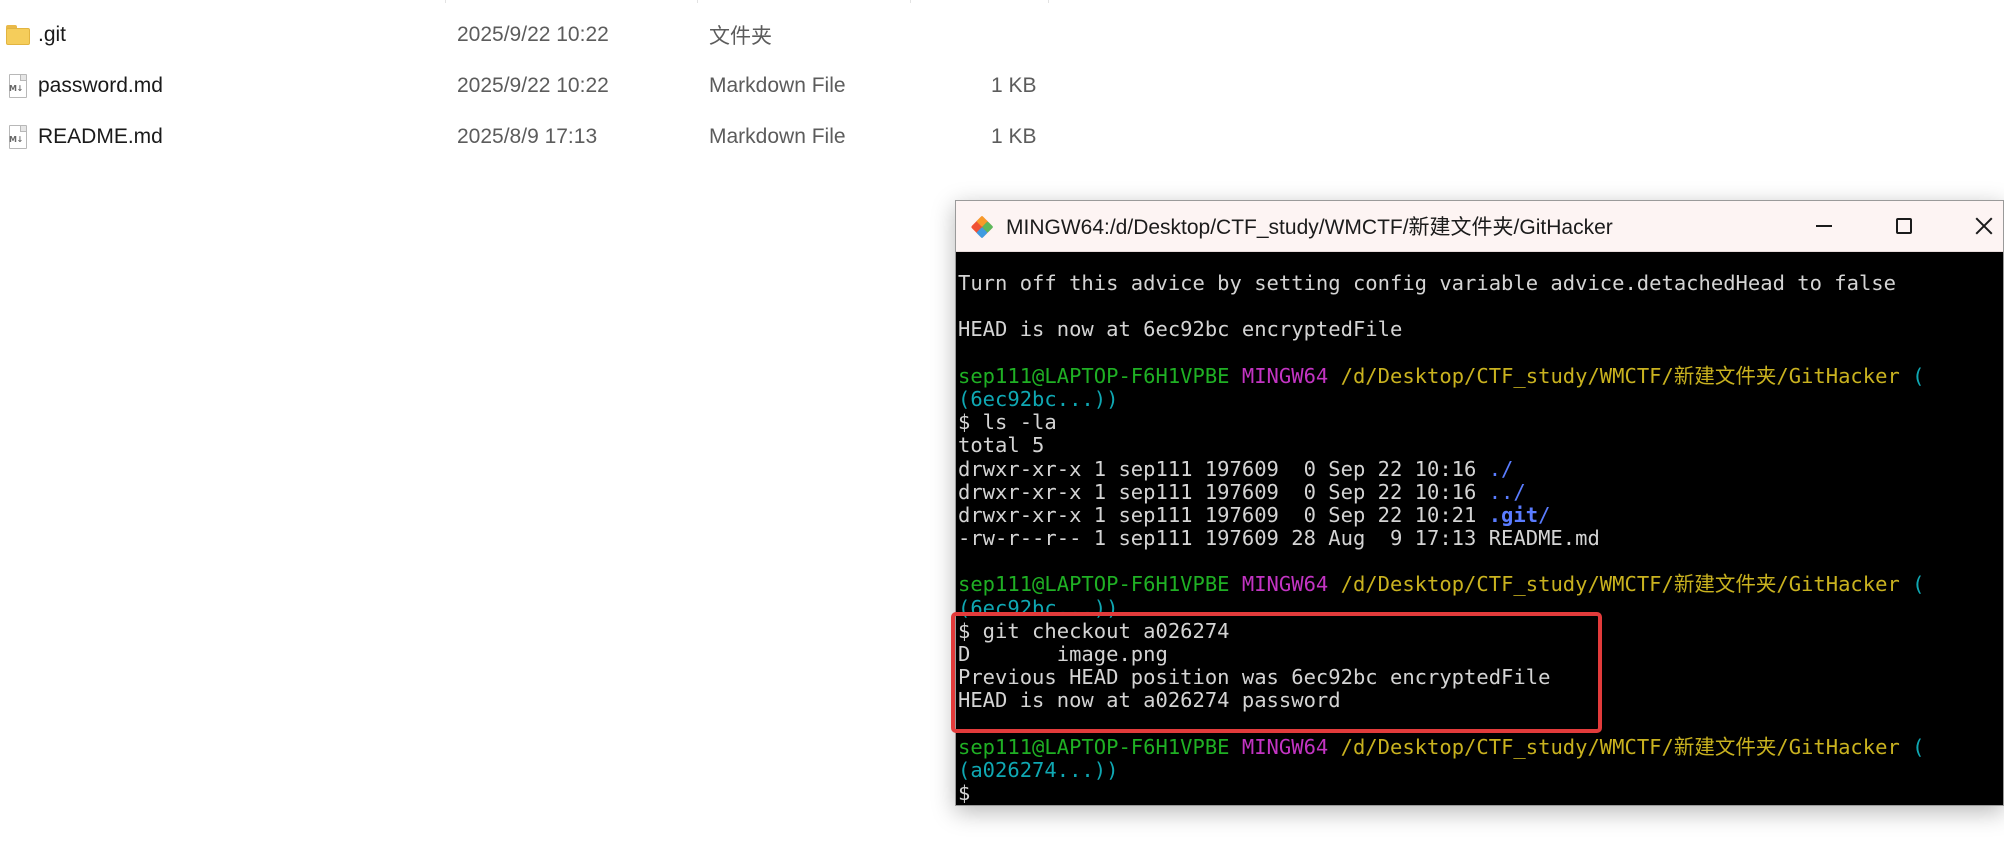  I want to click on ls-entry-slash: /, so click(1544, 514).